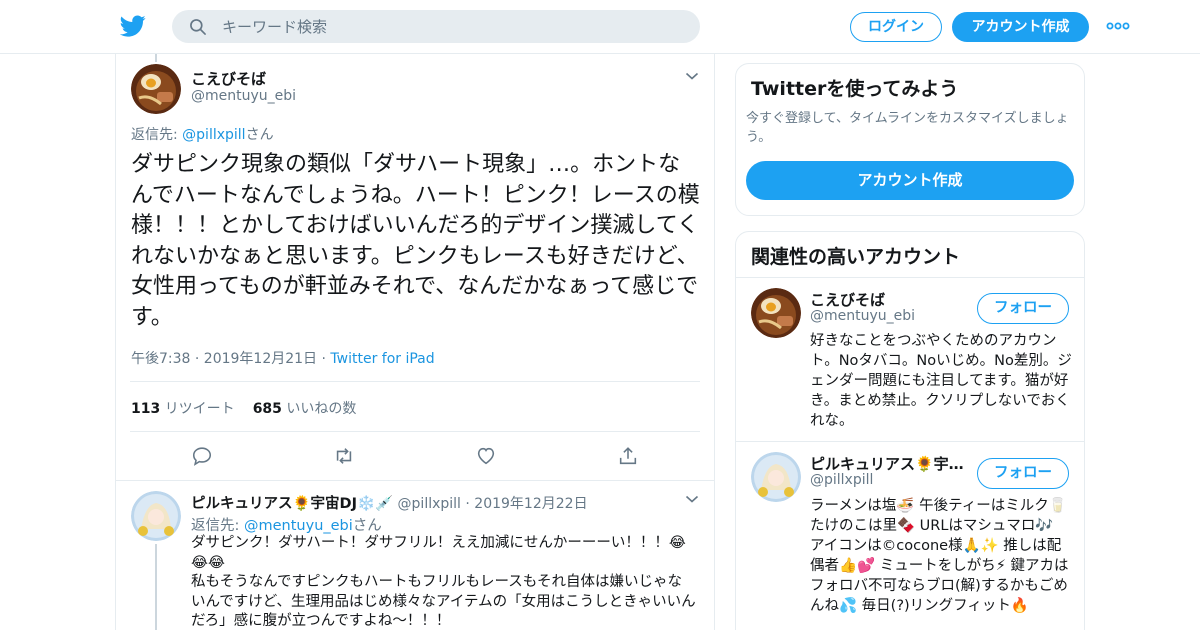 The width and height of the screenshot is (1200, 630). What do you see at coordinates (429, 504) in the screenshot?
I see `author-handle: @pillxpill` at bounding box center [429, 504].